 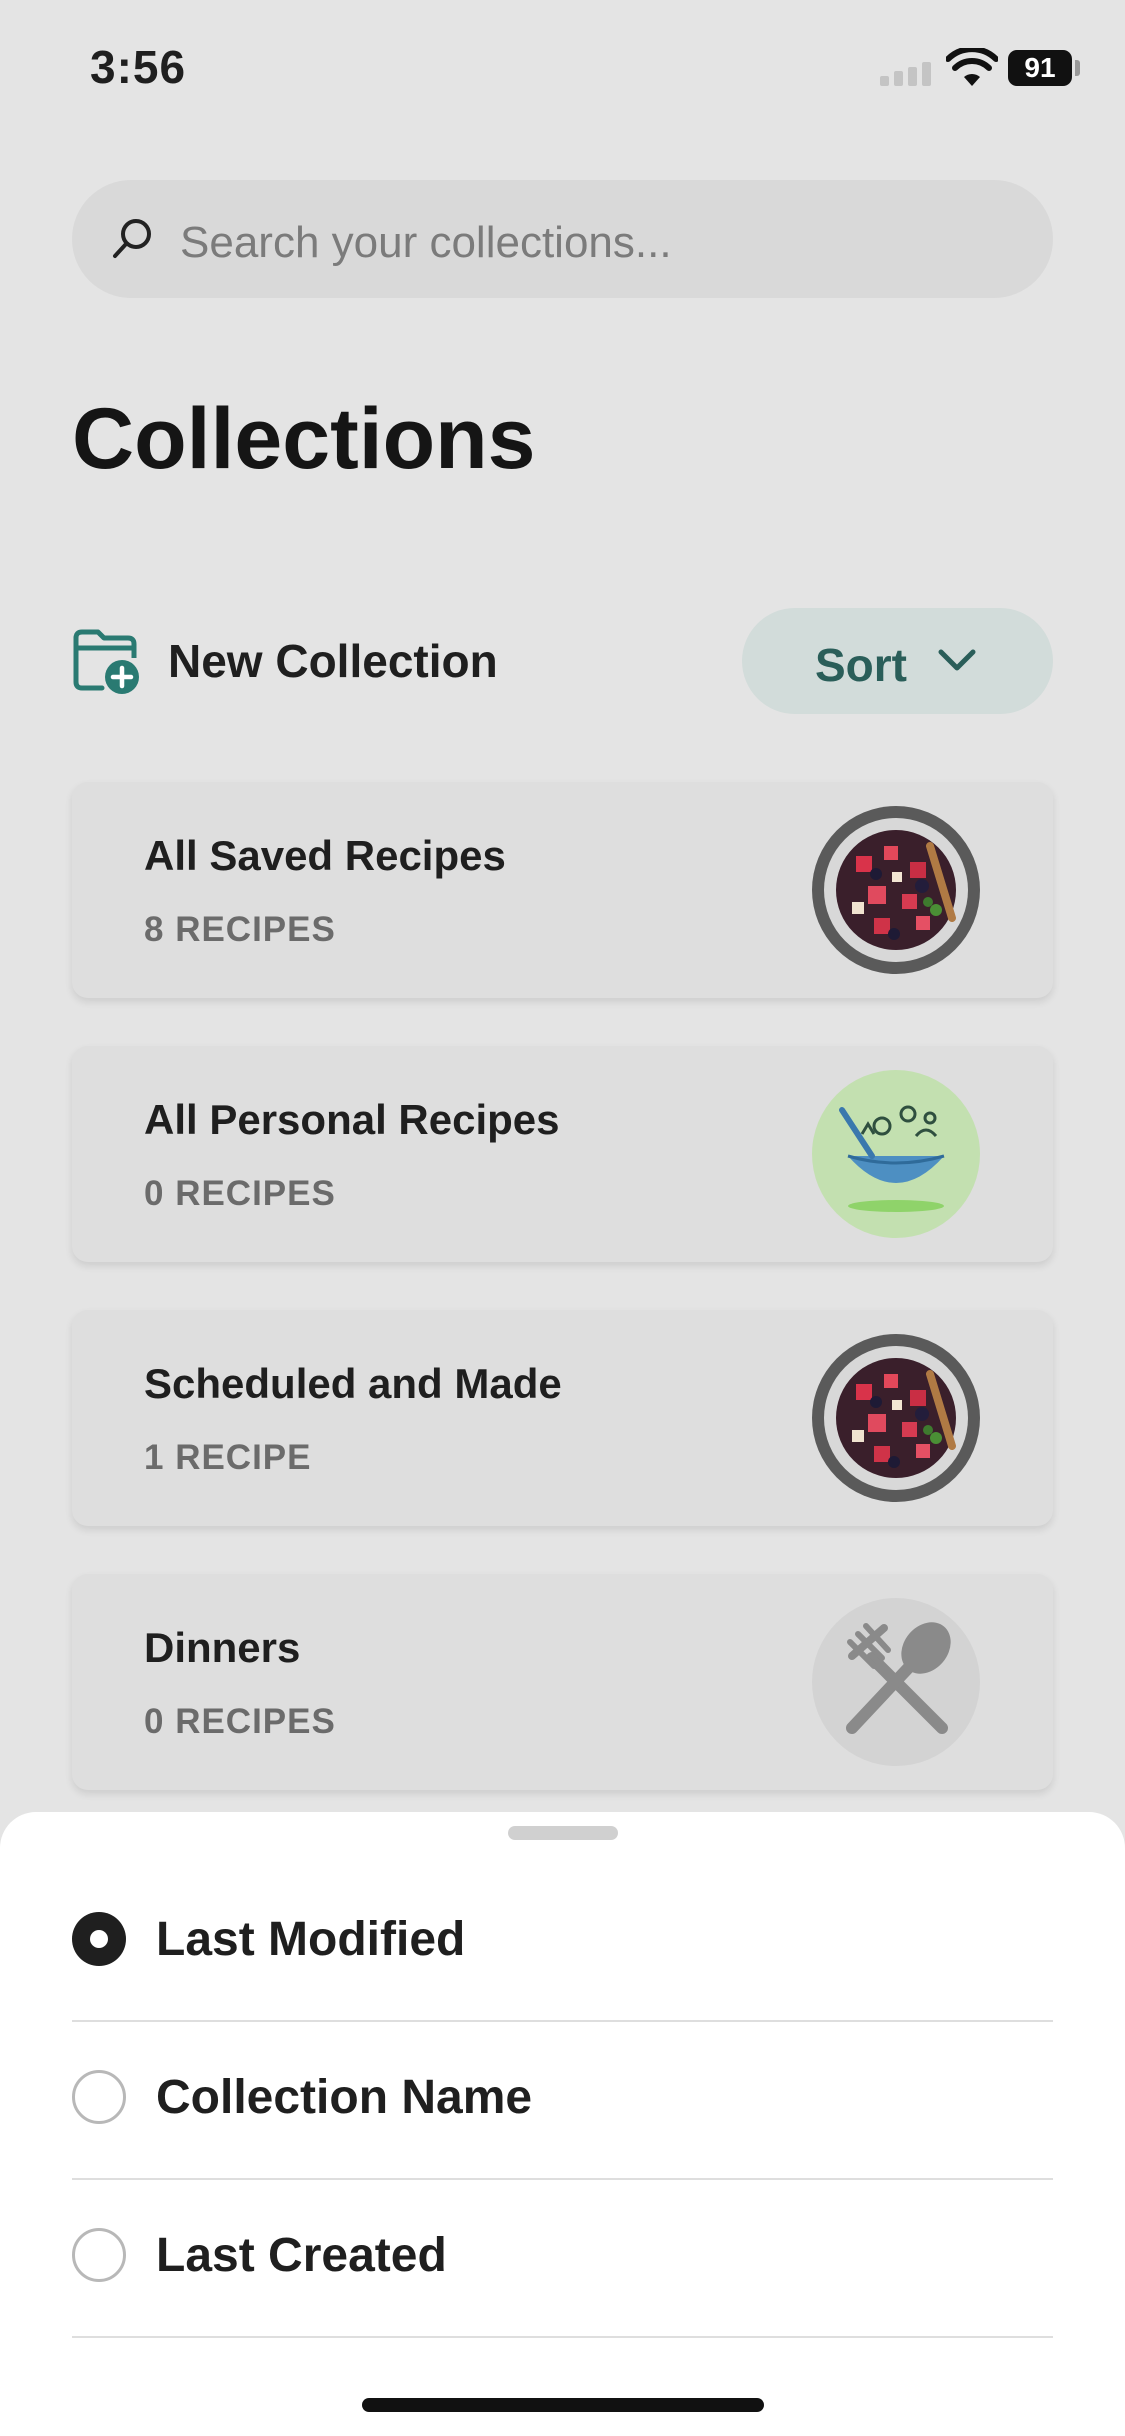 What do you see at coordinates (562, 2100) in the screenshot?
I see `sort-option-collection-name: Collection Name` at bounding box center [562, 2100].